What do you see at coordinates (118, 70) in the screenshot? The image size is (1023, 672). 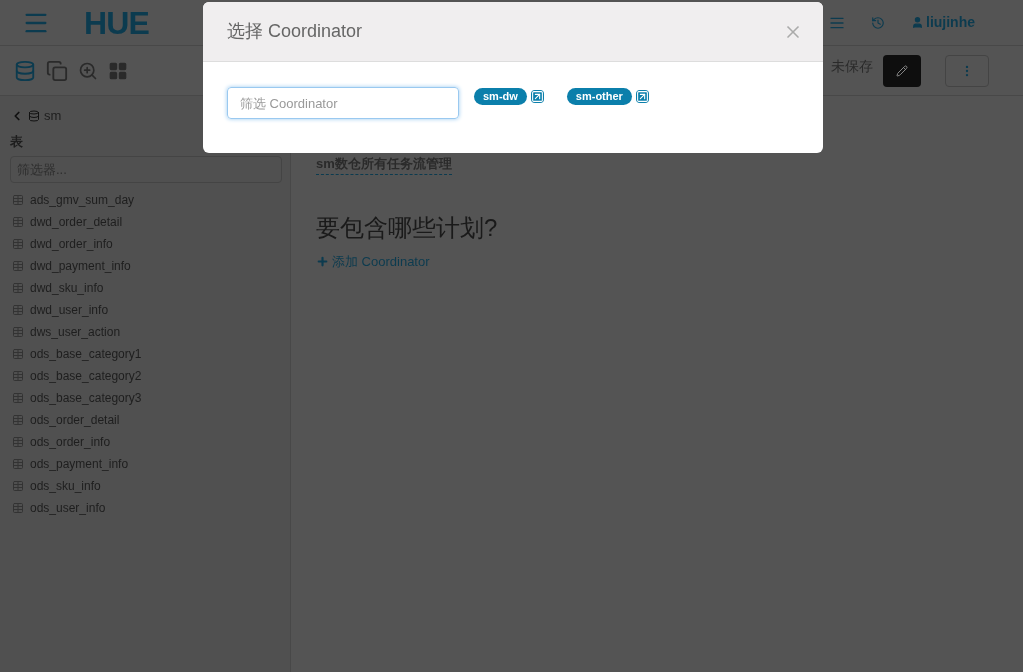 I see `grid-icon` at bounding box center [118, 70].